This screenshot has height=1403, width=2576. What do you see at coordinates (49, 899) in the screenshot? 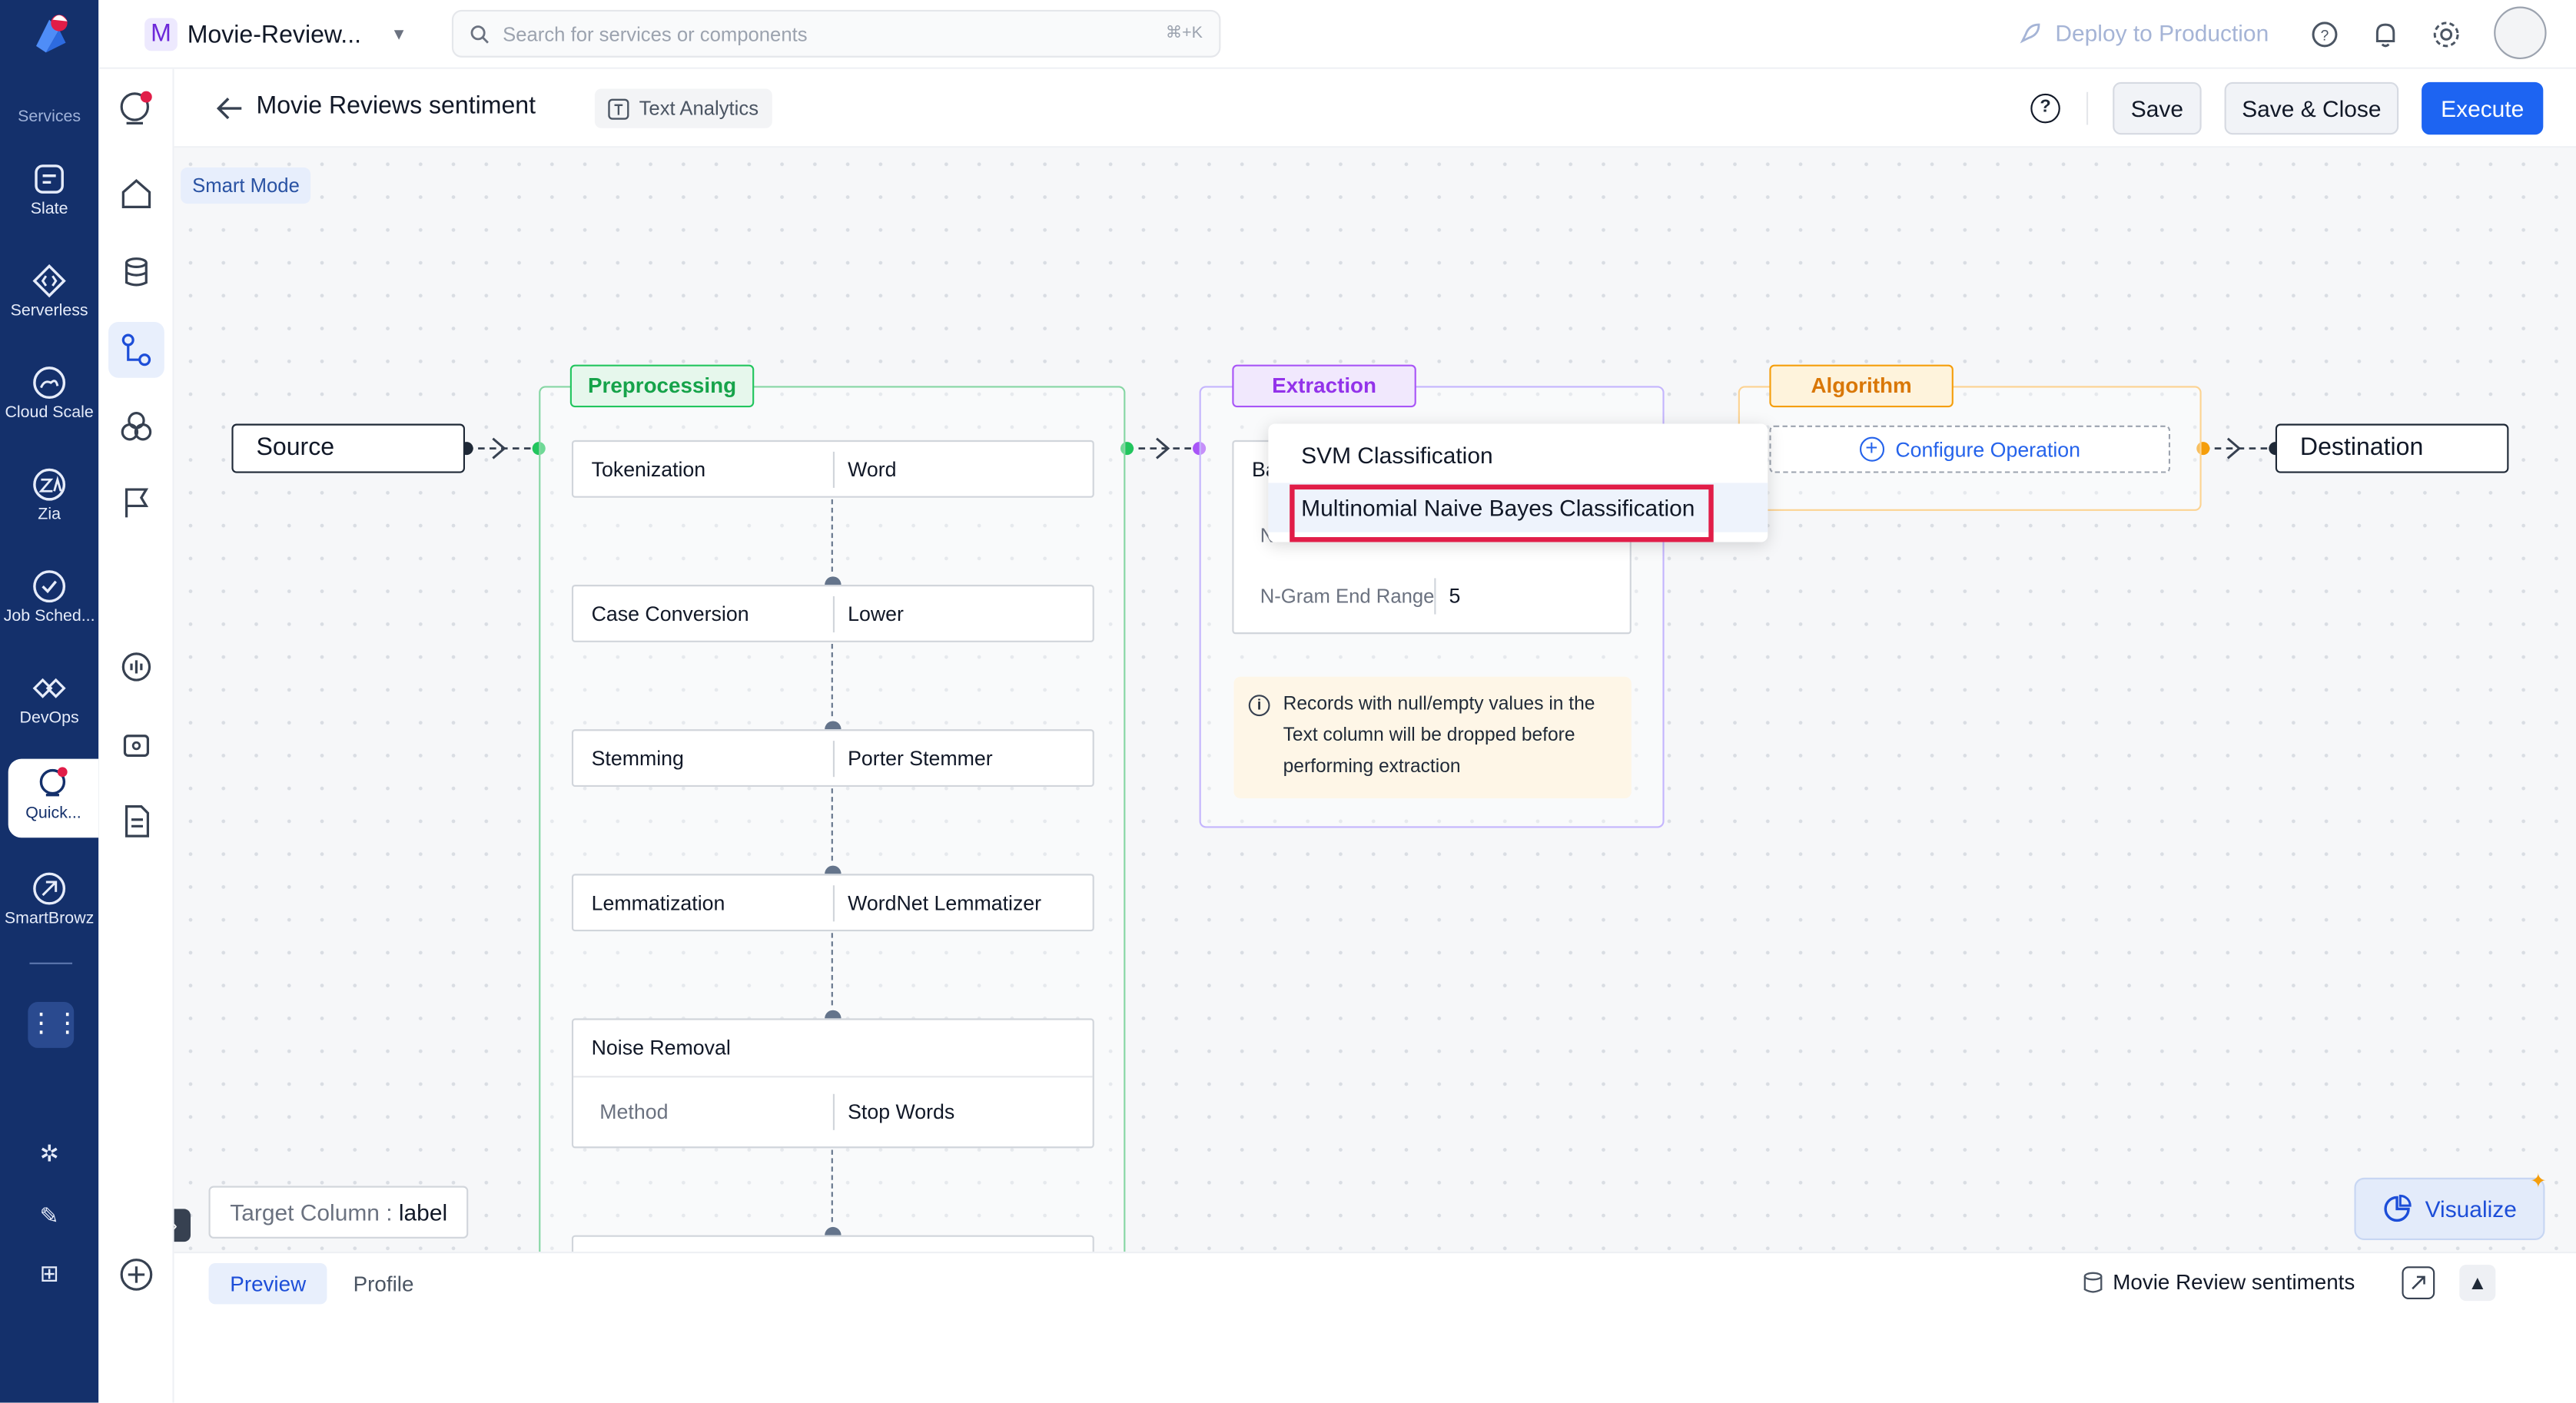
I see `rail-item-smartbrowz: SmartBrowz` at bounding box center [49, 899].